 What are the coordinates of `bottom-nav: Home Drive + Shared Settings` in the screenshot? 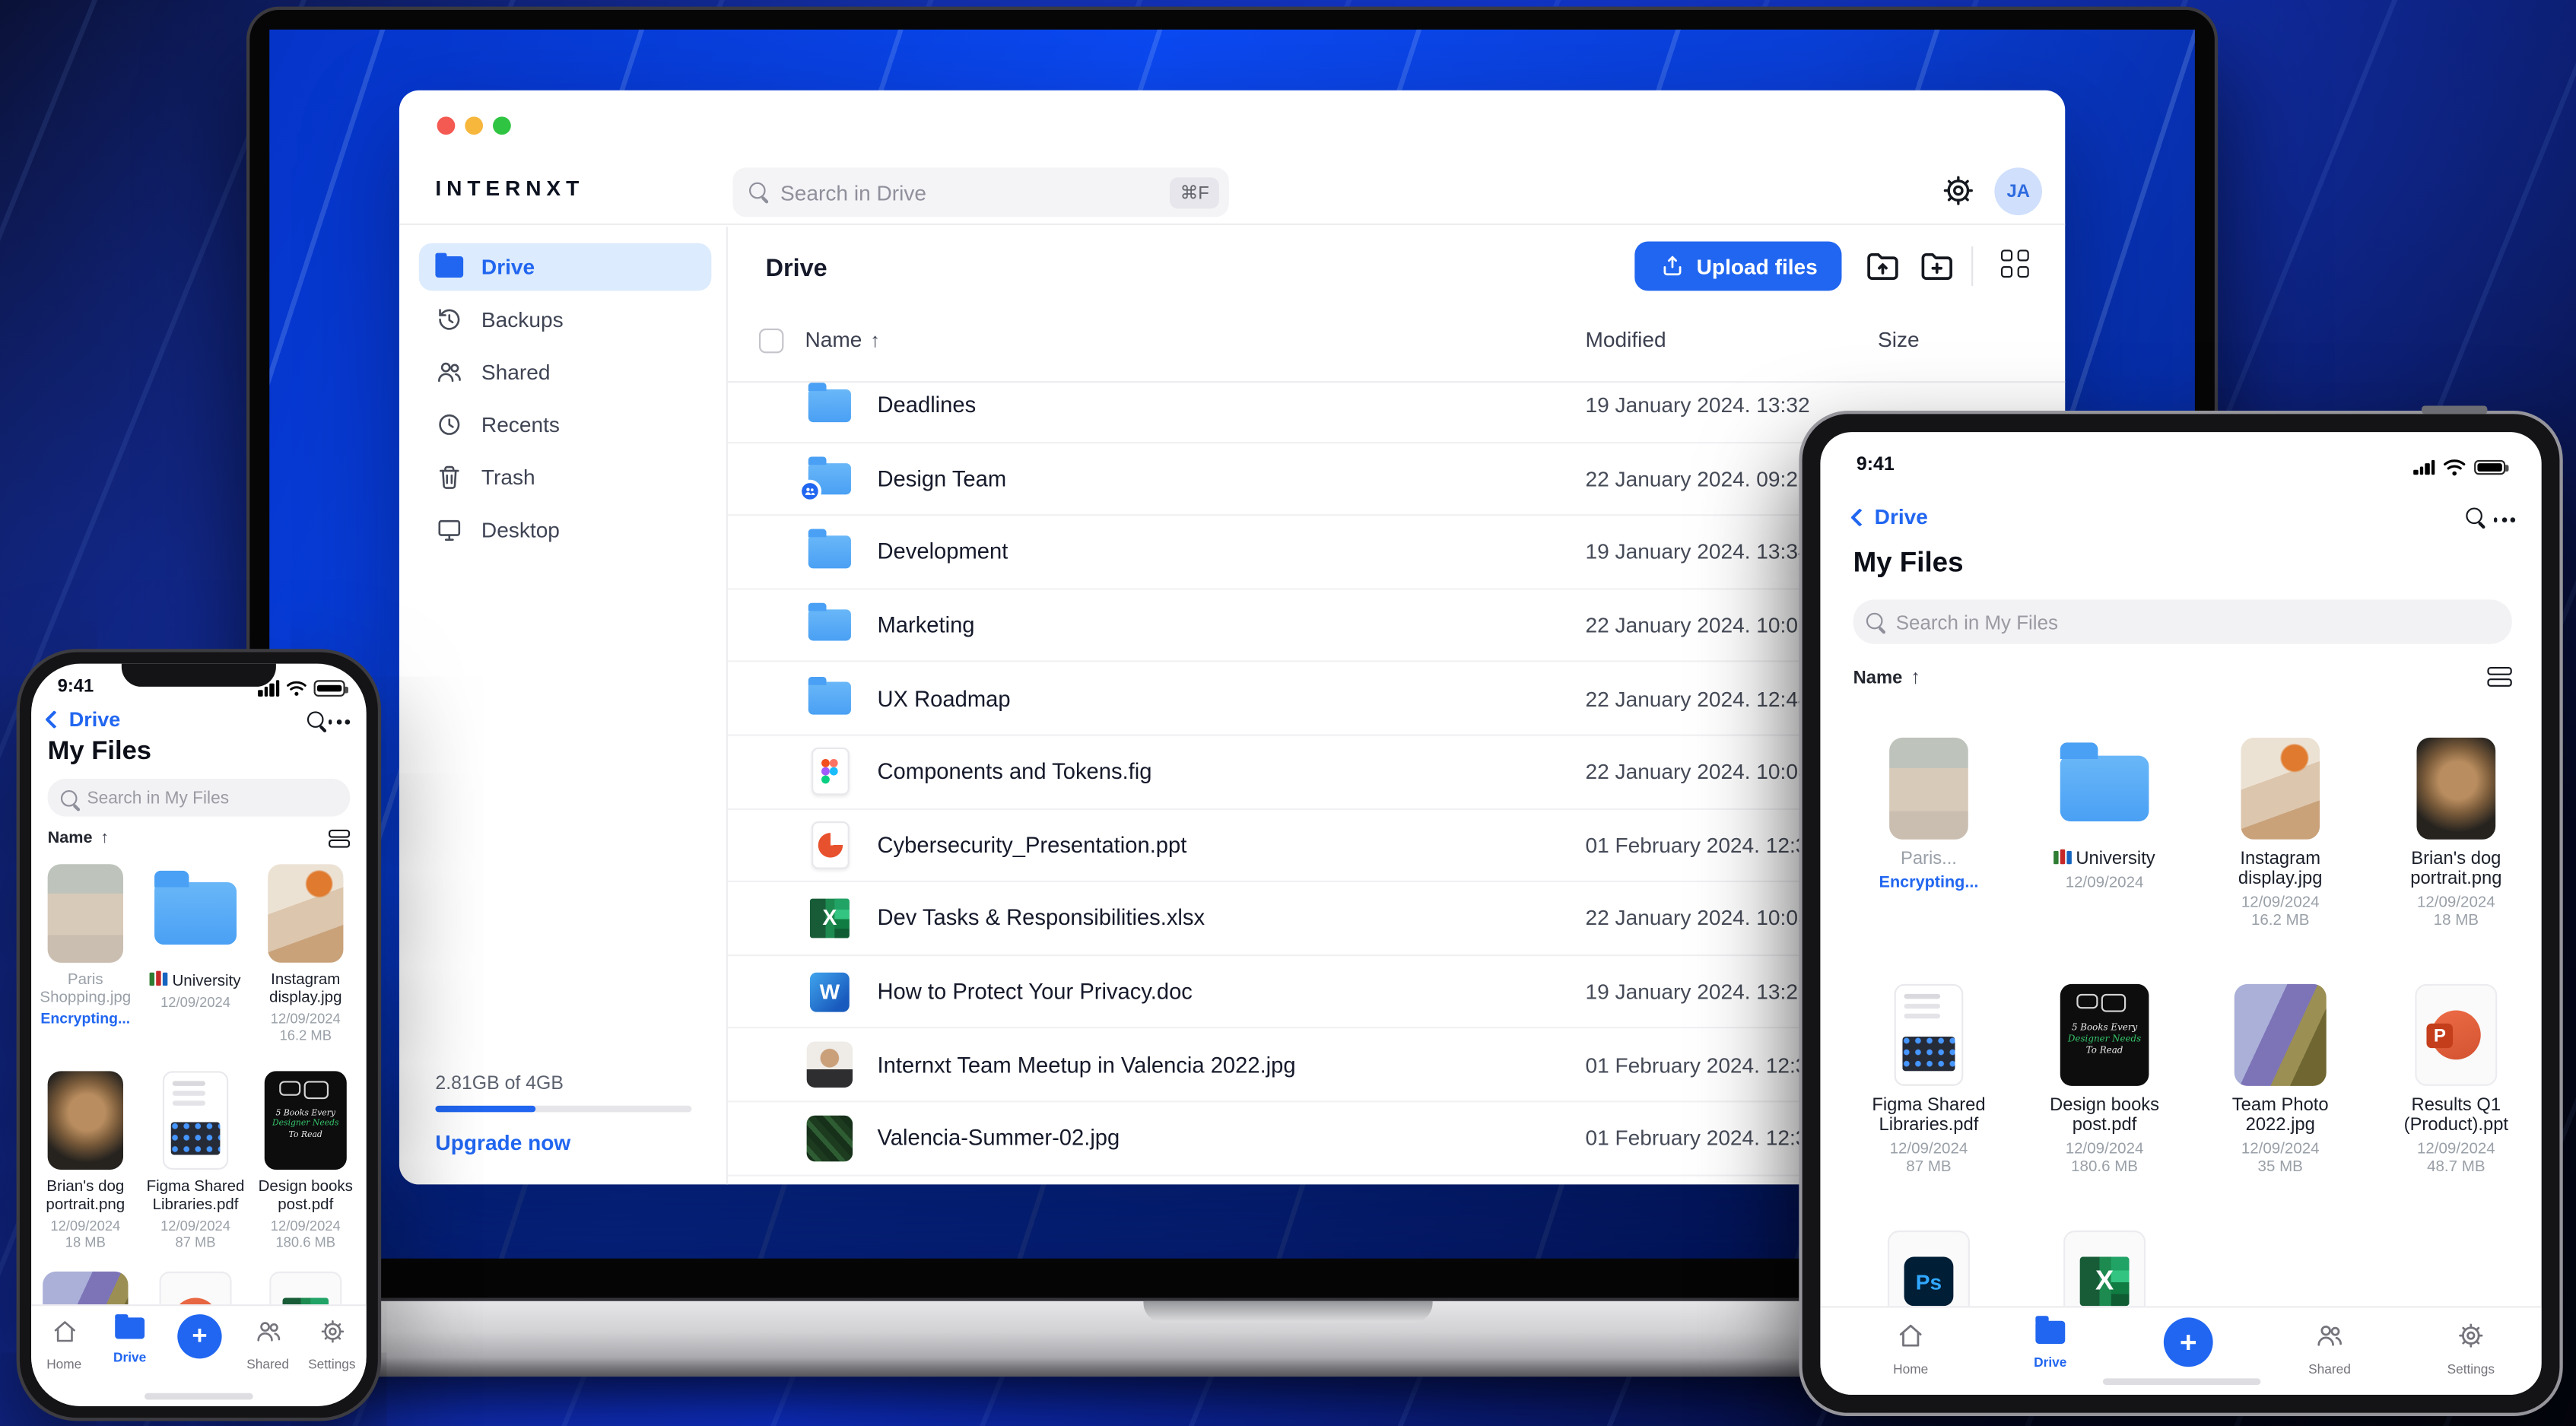 It's located at (199, 1347).